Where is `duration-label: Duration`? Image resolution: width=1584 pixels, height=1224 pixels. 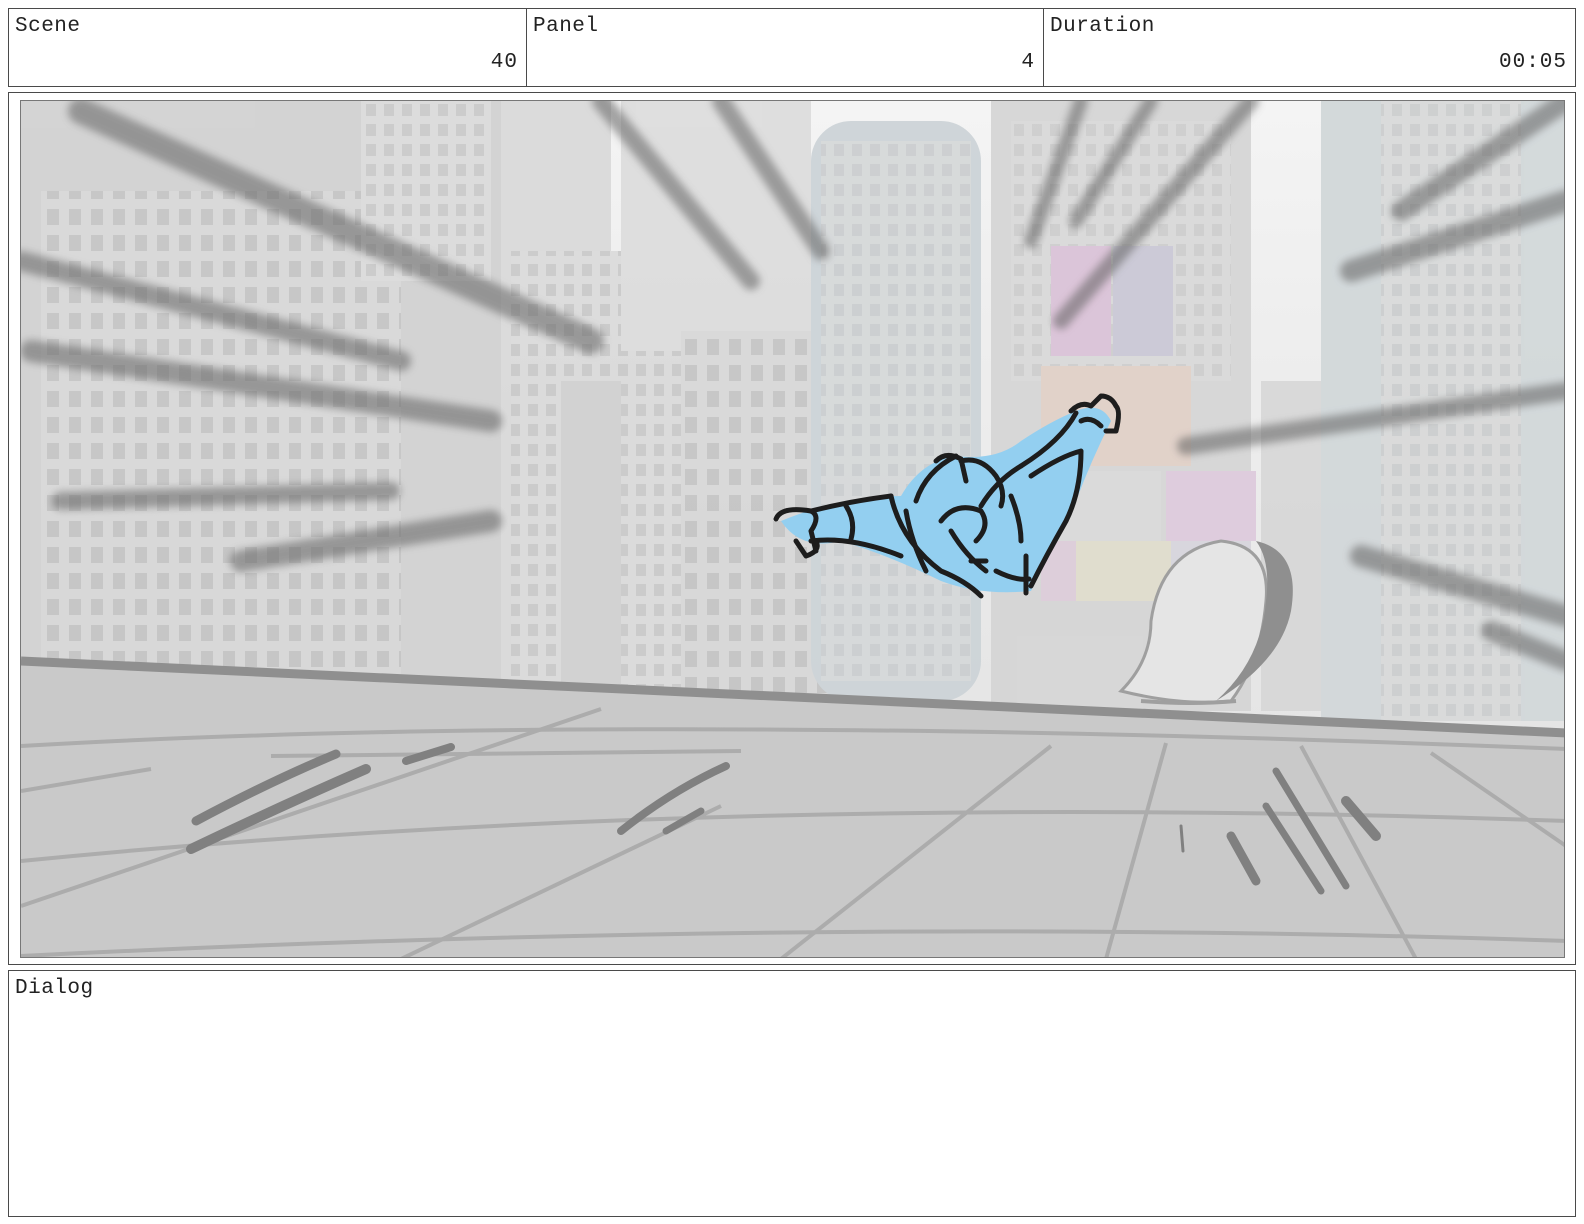
duration-label: Duration is located at coordinates (1102, 26).